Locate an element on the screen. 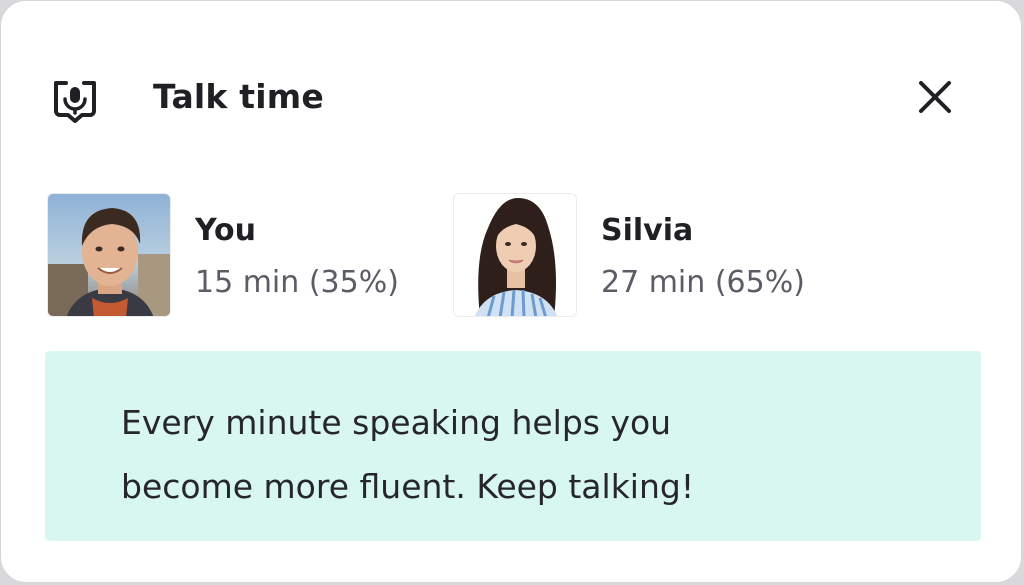 Image resolution: width=1024 pixels, height=585 pixels. participant-name: Silvia is located at coordinates (647, 230).